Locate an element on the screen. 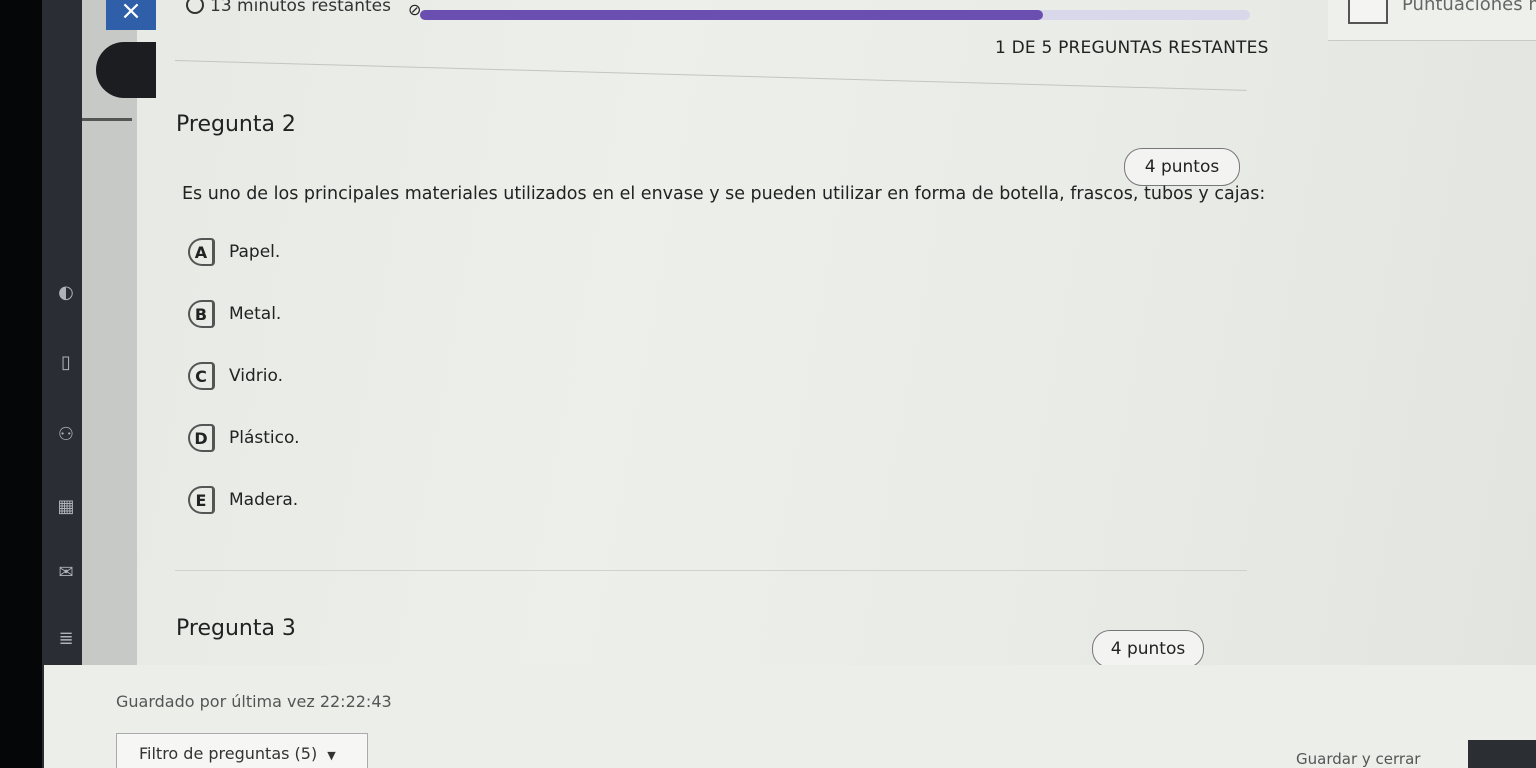 The image size is (1536, 768). score-toggle-checkbox is located at coordinates (1368, 12).